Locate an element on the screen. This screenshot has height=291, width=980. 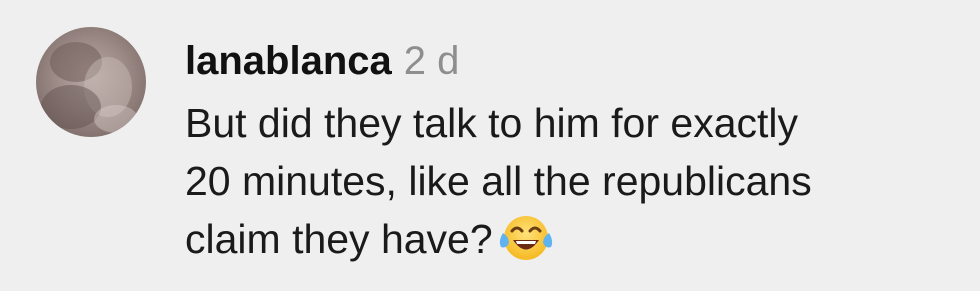
comment-text-line: But did they talk to him for exactly is located at coordinates (491, 123).